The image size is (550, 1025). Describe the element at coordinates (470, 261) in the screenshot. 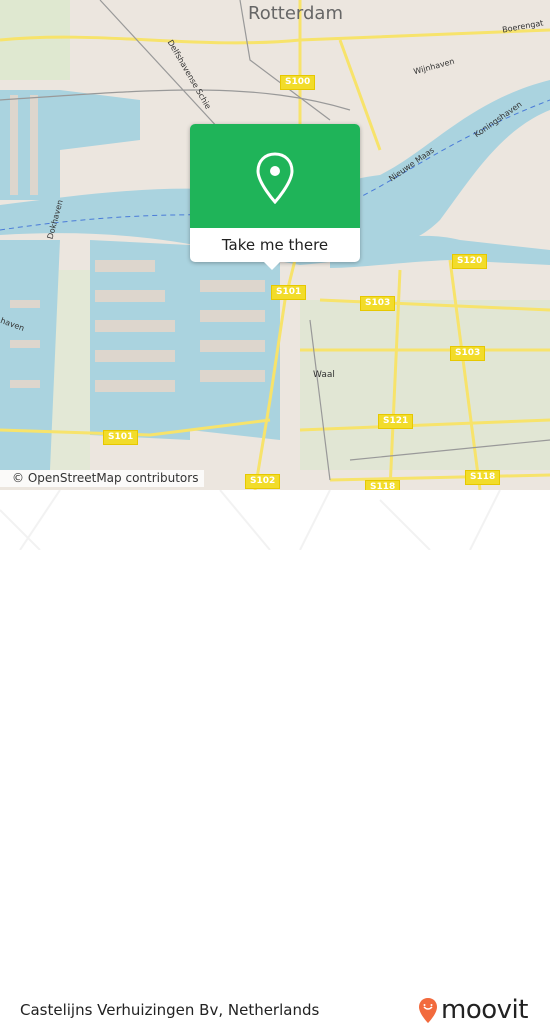

I see `road-shield: S120` at that location.